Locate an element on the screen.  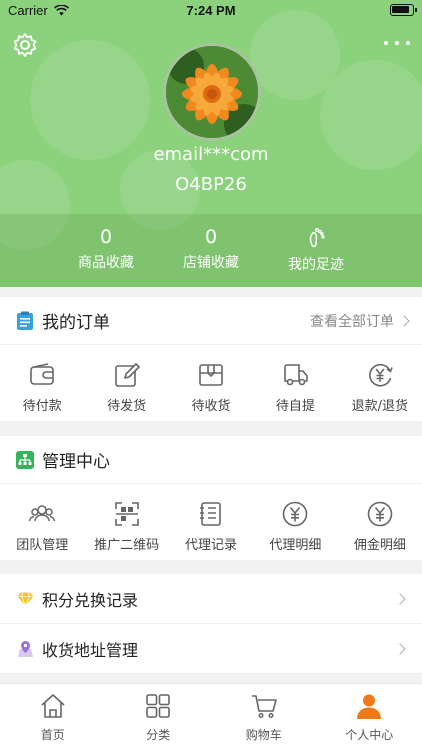
stat-shop-favorites: 0 店铺收藏 is located at coordinates (211, 250).